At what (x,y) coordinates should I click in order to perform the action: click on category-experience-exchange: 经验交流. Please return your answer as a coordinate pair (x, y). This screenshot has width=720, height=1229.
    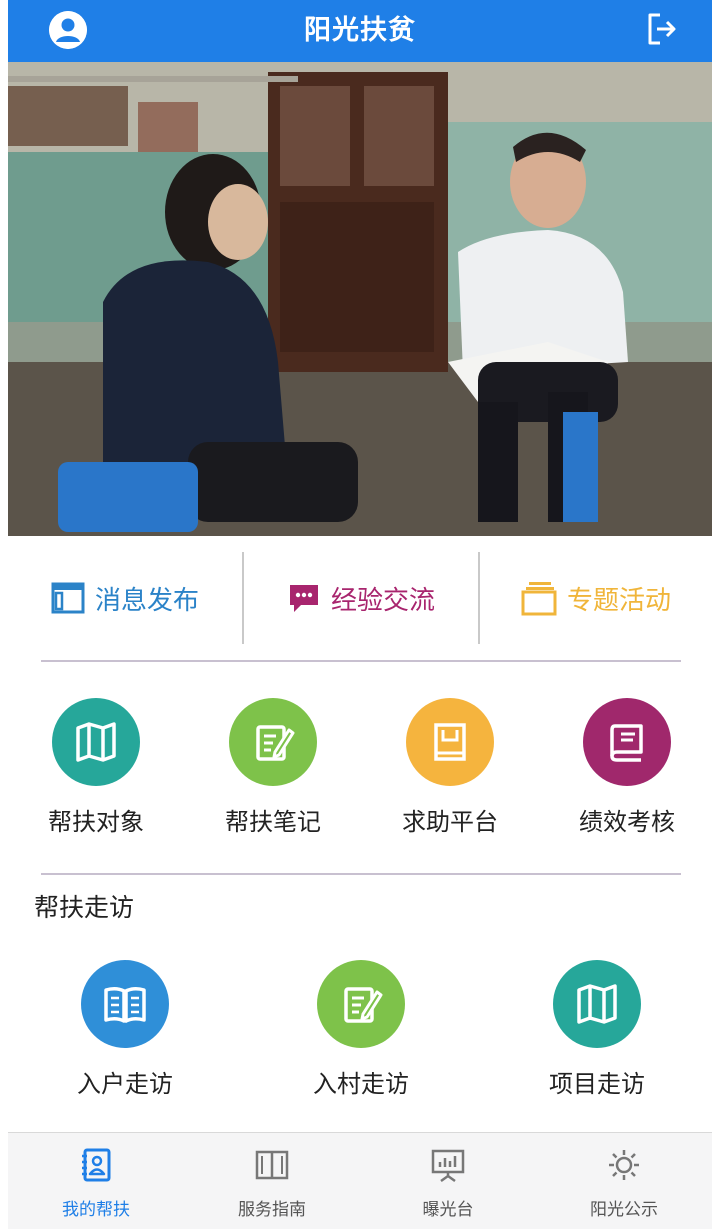
    Looking at the image, I should click on (361, 598).